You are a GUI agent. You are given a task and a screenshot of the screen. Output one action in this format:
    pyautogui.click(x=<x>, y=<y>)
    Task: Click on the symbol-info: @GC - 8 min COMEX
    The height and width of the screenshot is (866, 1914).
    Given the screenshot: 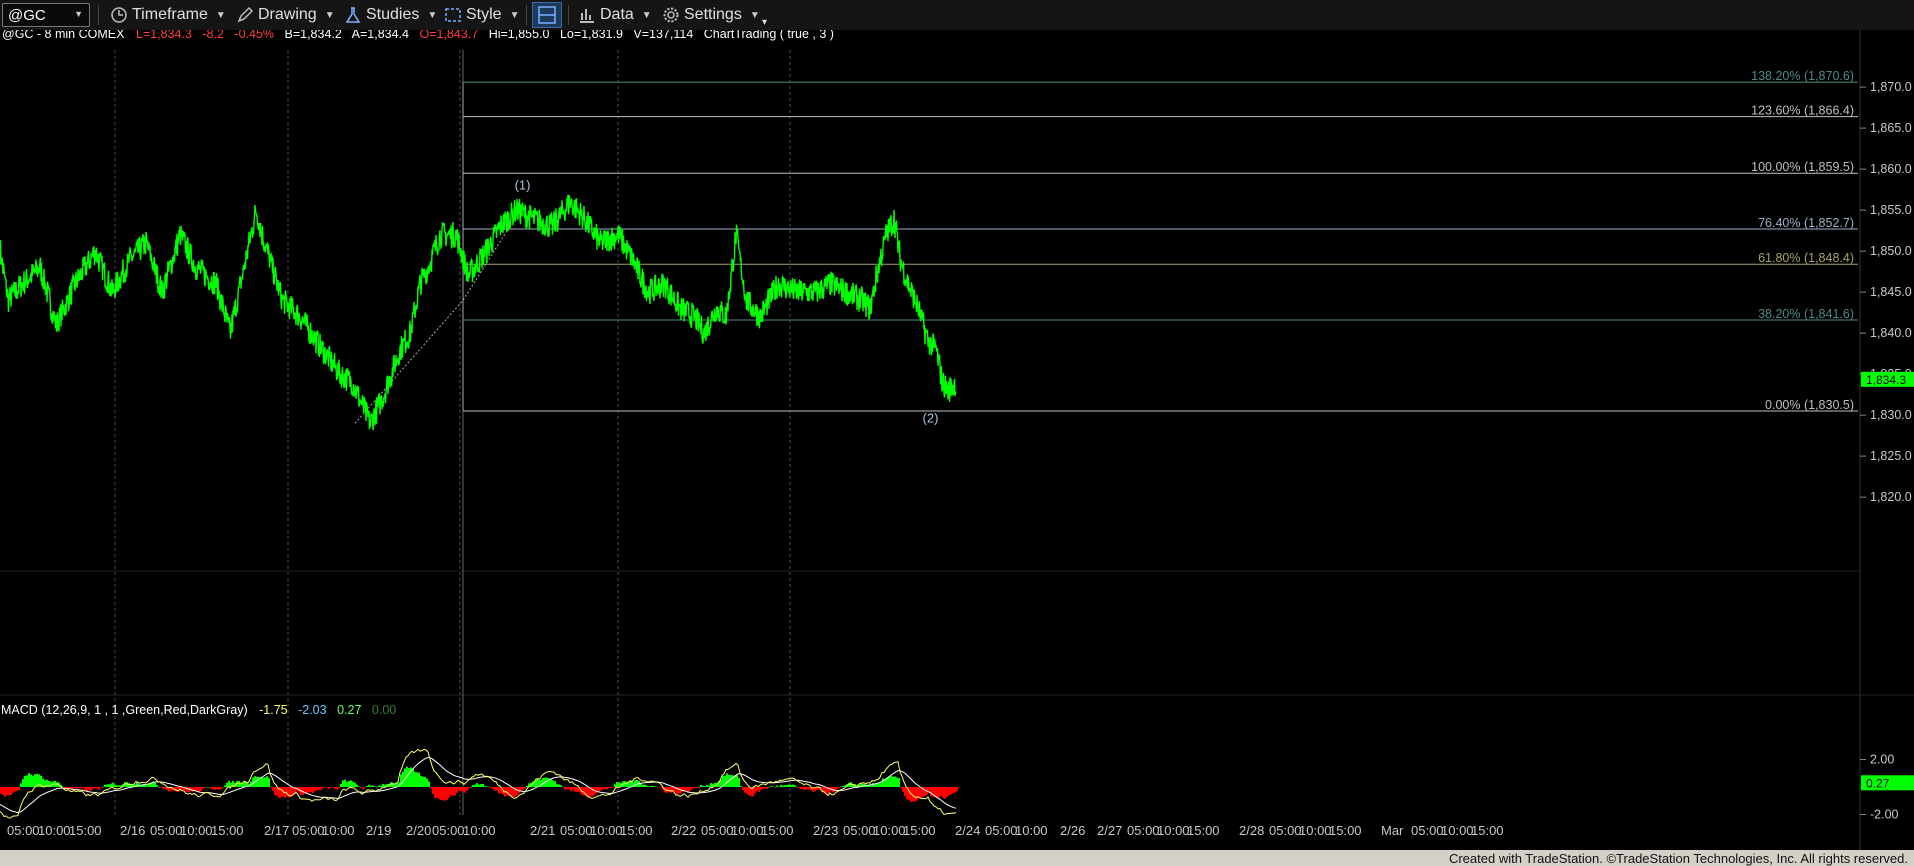 What is the action you would take?
    pyautogui.click(x=63, y=35)
    